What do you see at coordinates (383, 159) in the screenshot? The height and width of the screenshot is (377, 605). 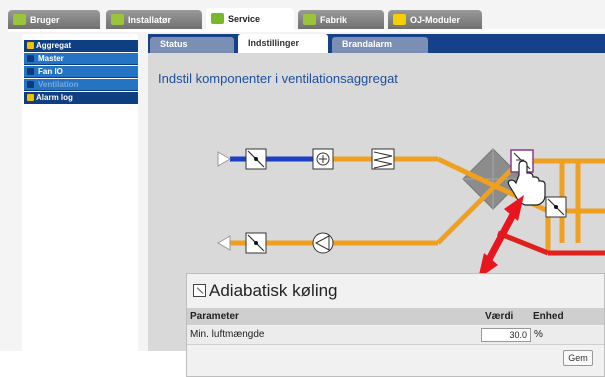 I see `filter` at bounding box center [383, 159].